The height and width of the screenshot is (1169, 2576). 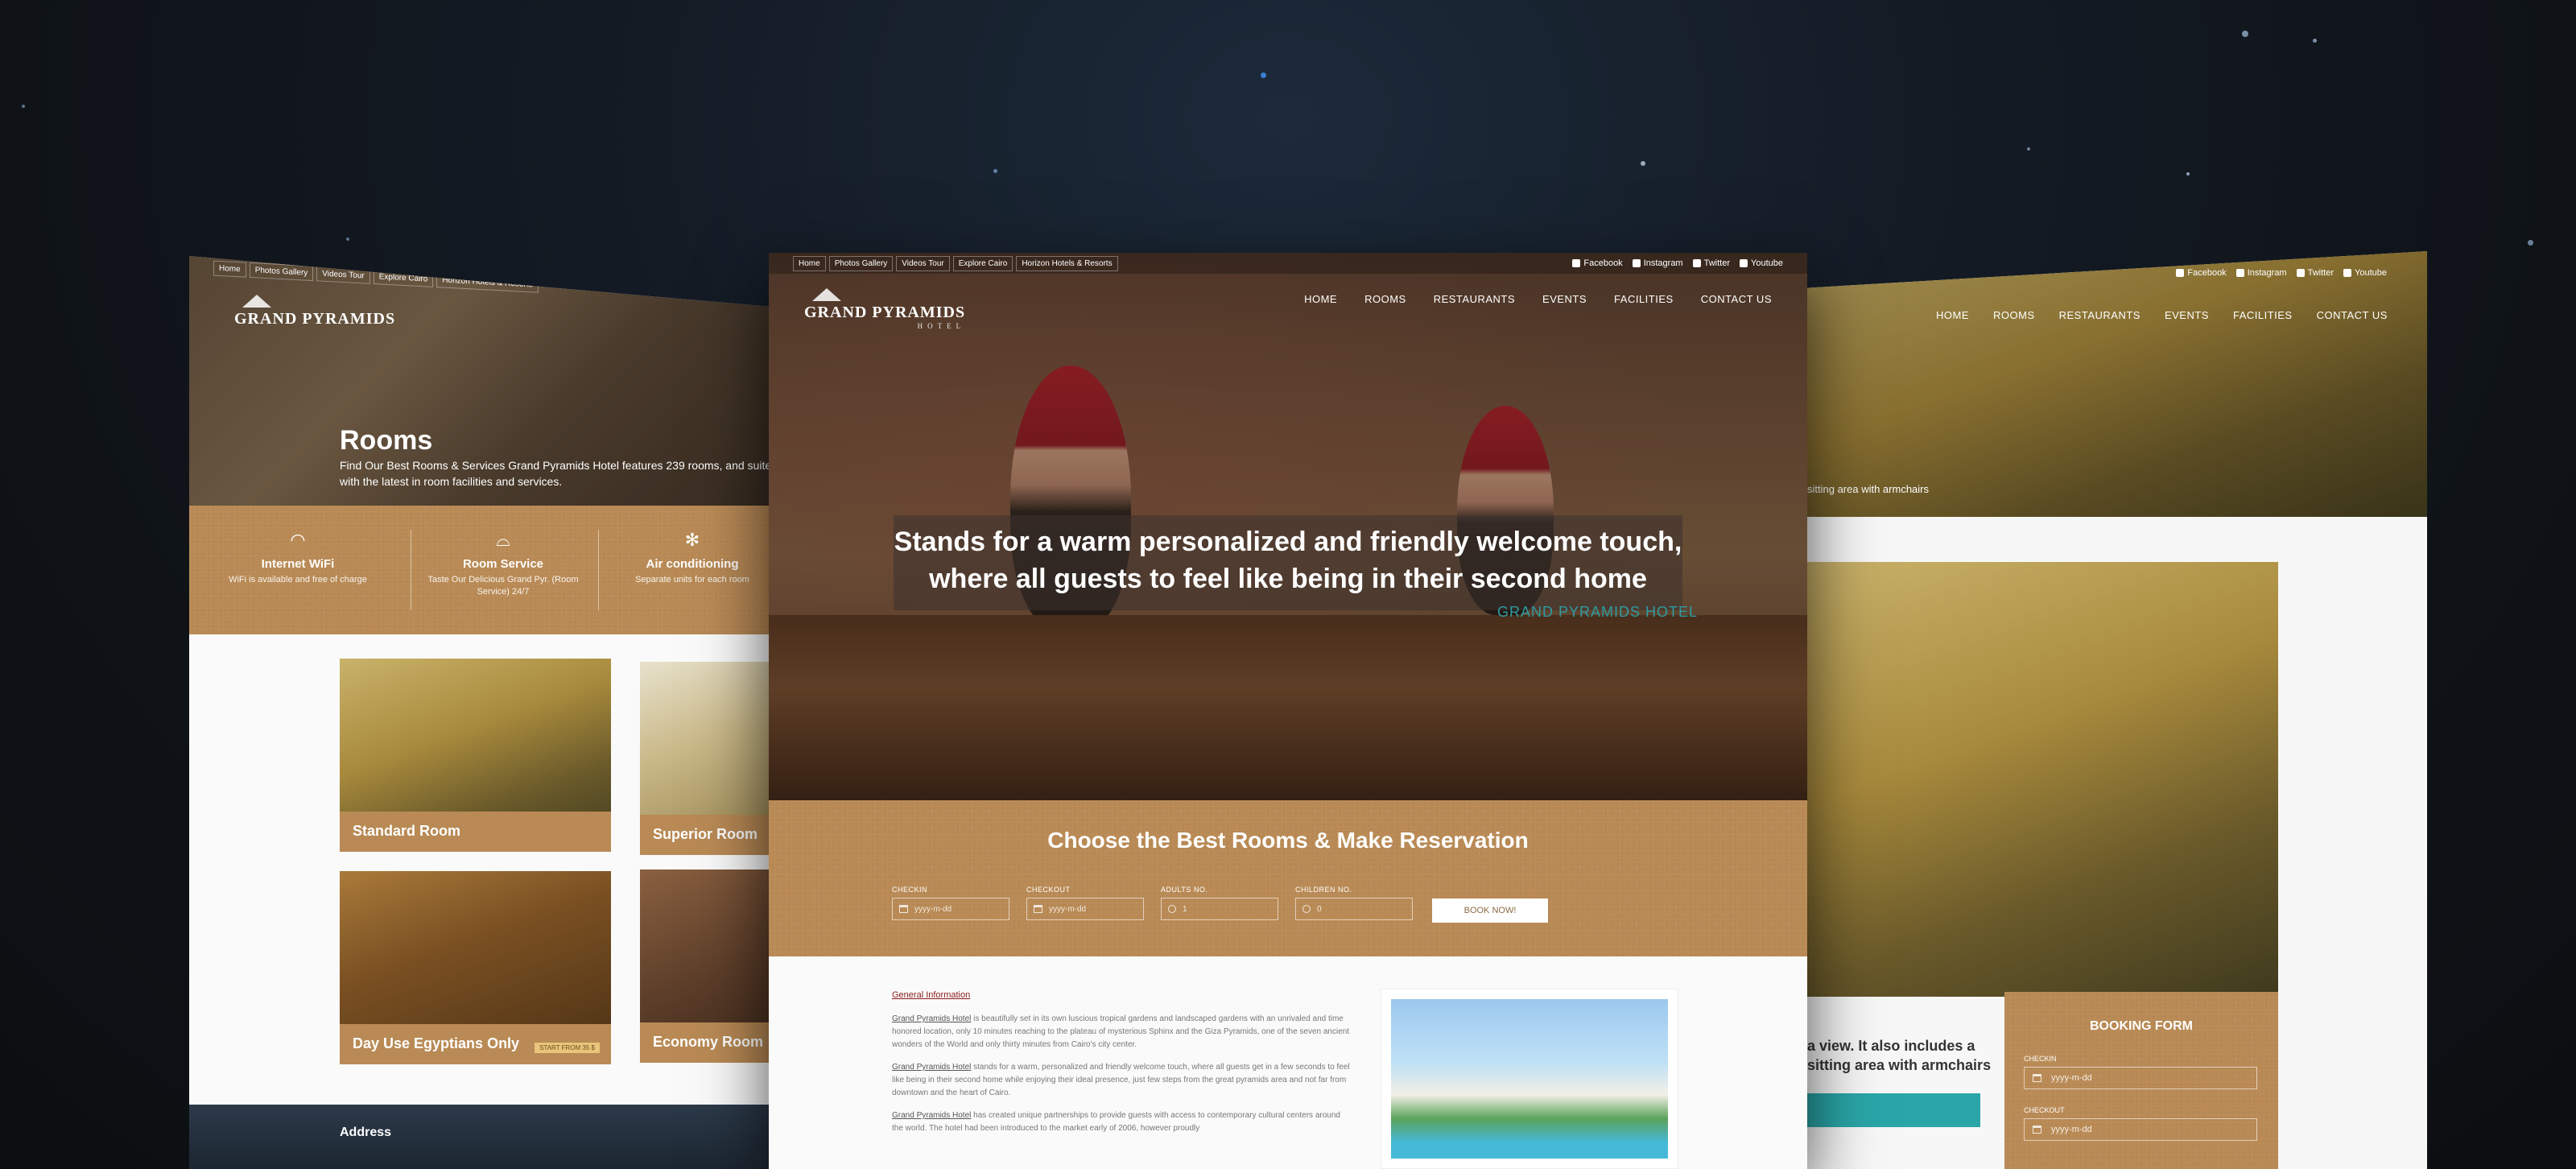 I want to click on pyramid-logo-icon, so click(x=826, y=294).